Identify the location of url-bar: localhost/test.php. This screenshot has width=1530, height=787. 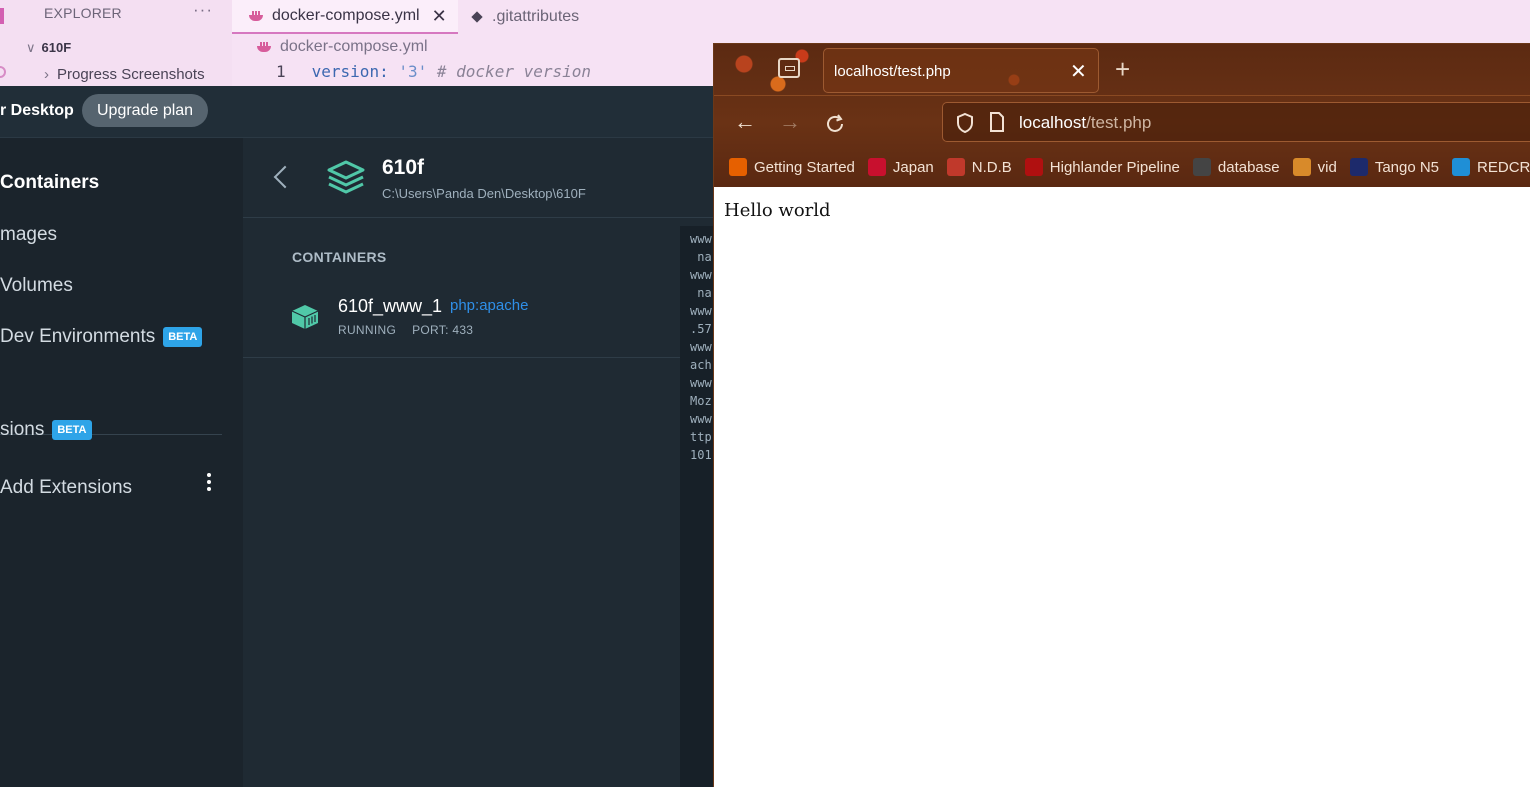
(1236, 122).